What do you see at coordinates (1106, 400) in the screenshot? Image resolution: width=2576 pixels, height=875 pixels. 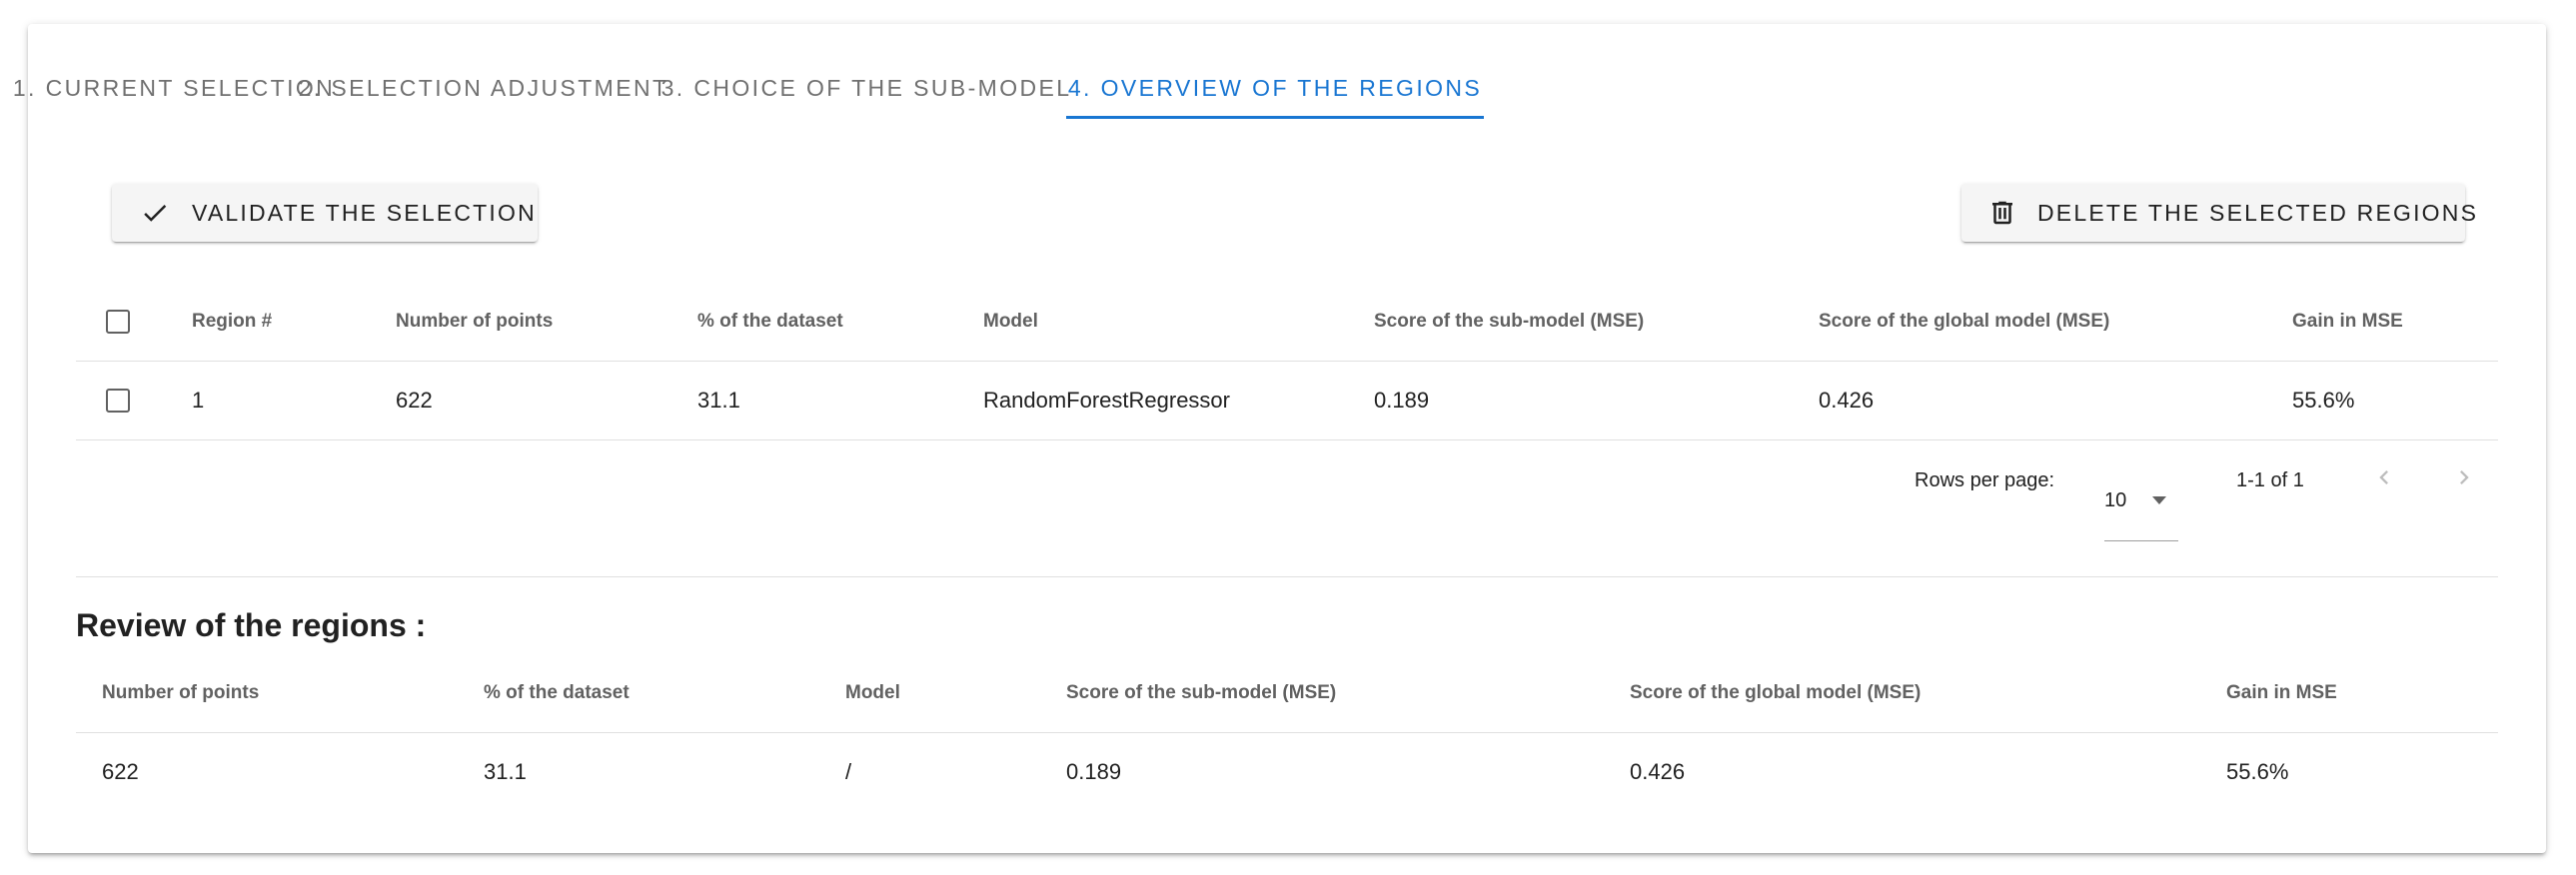 I see `cell-model: RandomForestRegressor` at bounding box center [1106, 400].